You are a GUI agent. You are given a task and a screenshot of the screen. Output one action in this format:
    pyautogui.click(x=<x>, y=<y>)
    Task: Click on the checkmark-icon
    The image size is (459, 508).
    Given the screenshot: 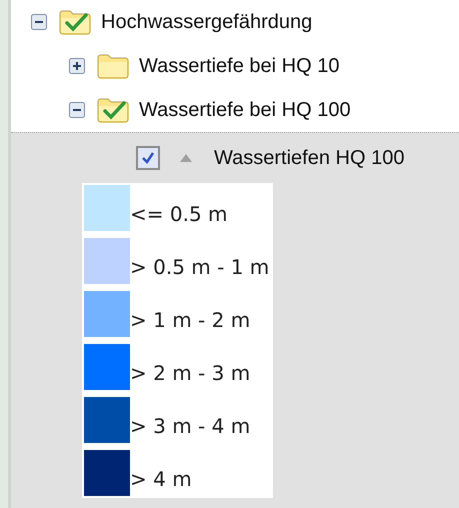 What is the action you would take?
    pyautogui.click(x=148, y=158)
    